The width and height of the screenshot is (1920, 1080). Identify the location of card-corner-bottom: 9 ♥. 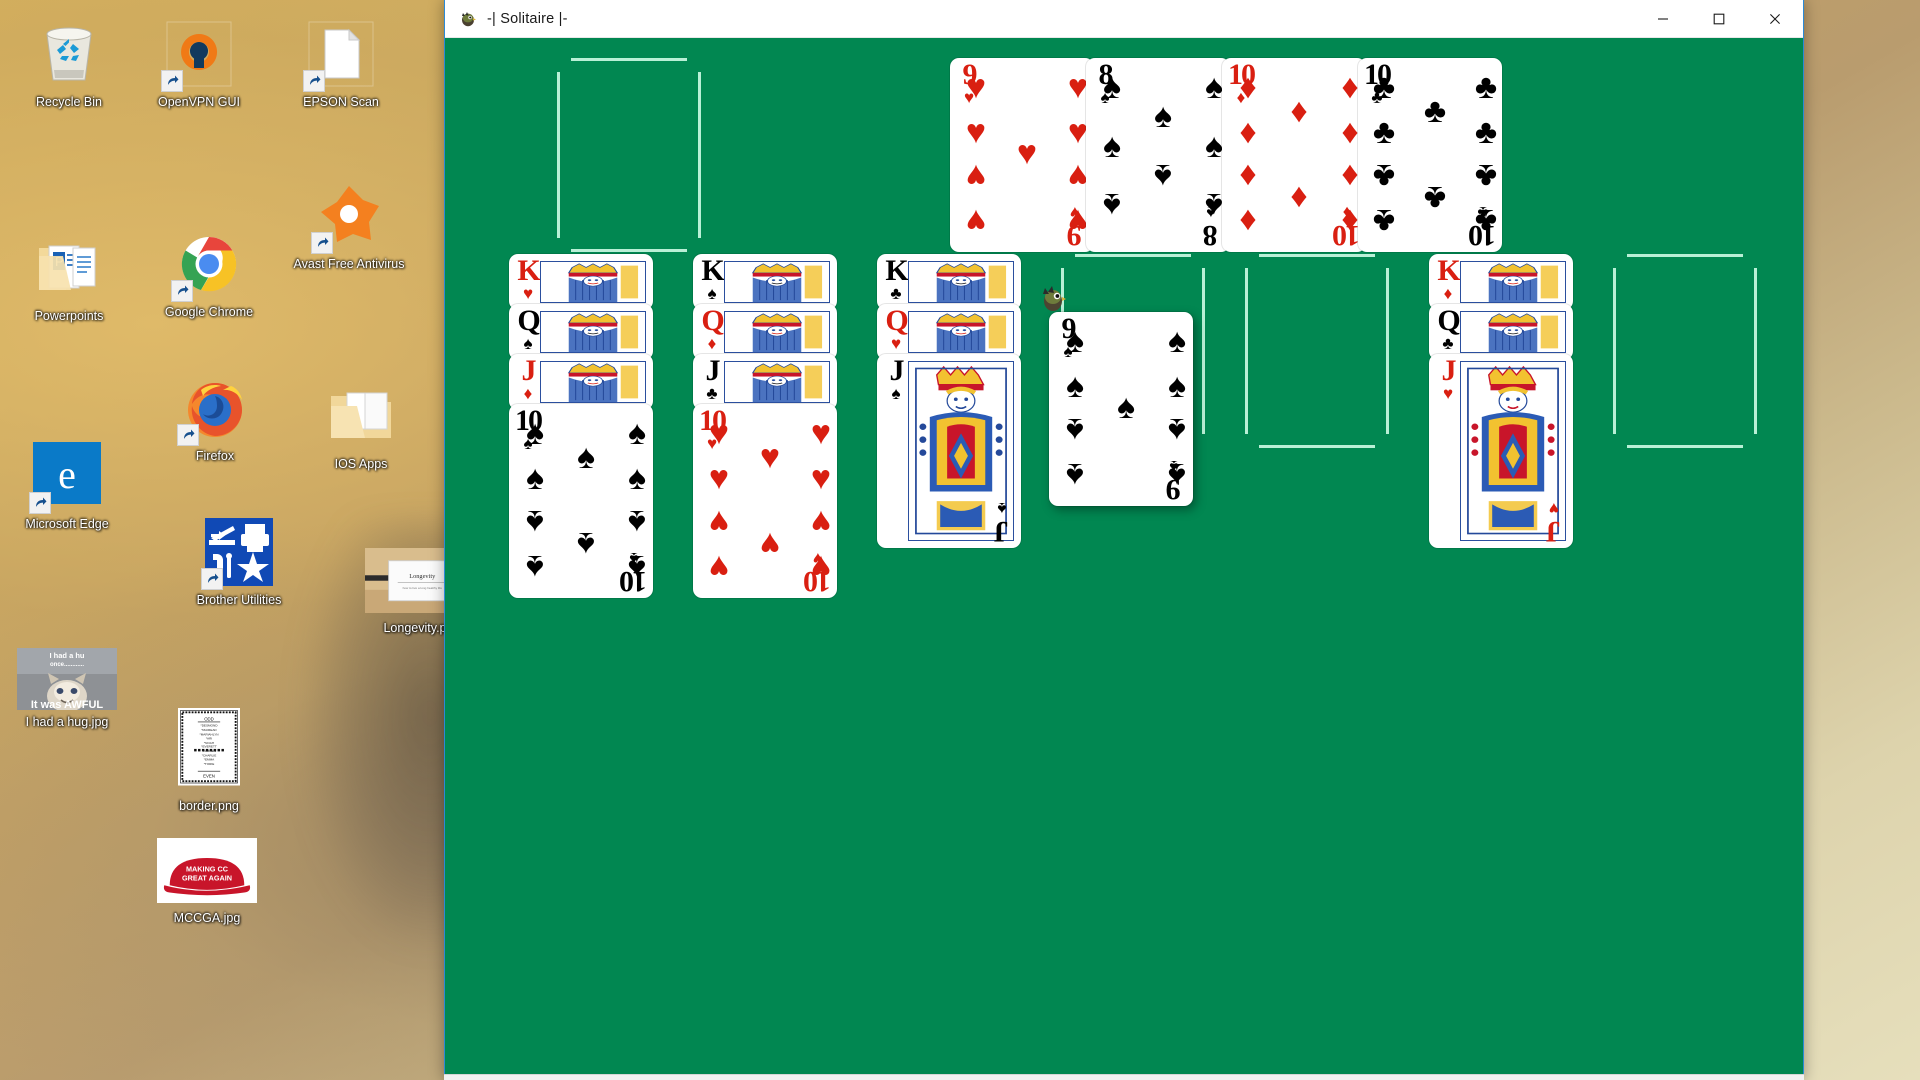
(1075, 227).